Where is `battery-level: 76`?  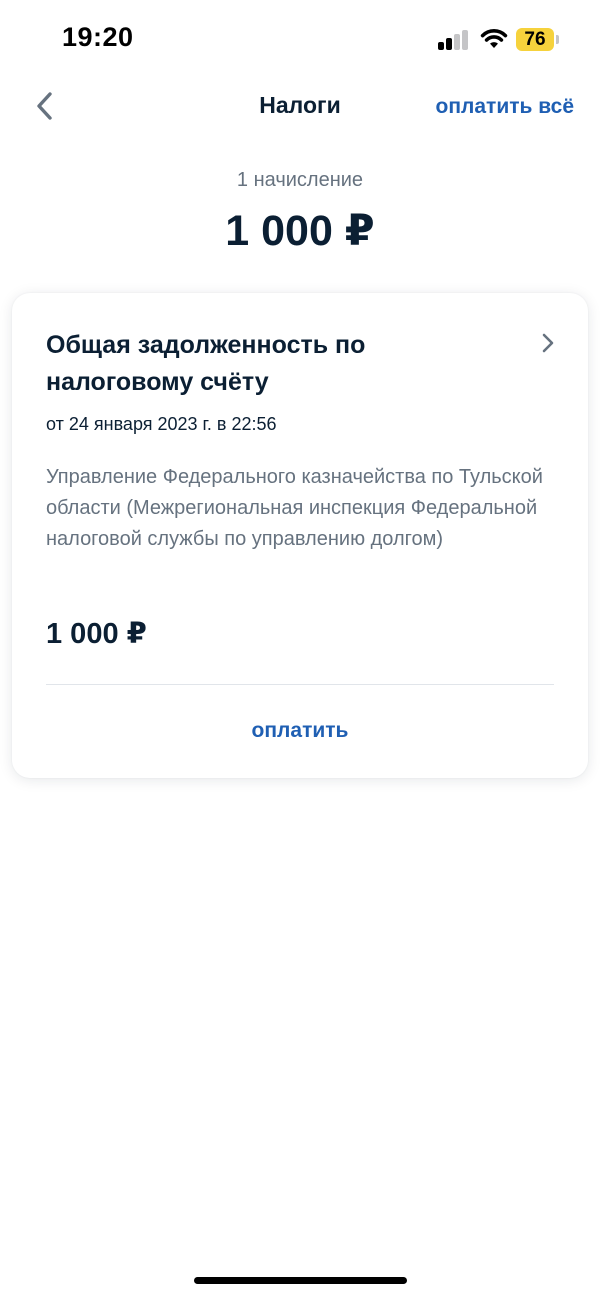 battery-level: 76 is located at coordinates (535, 39).